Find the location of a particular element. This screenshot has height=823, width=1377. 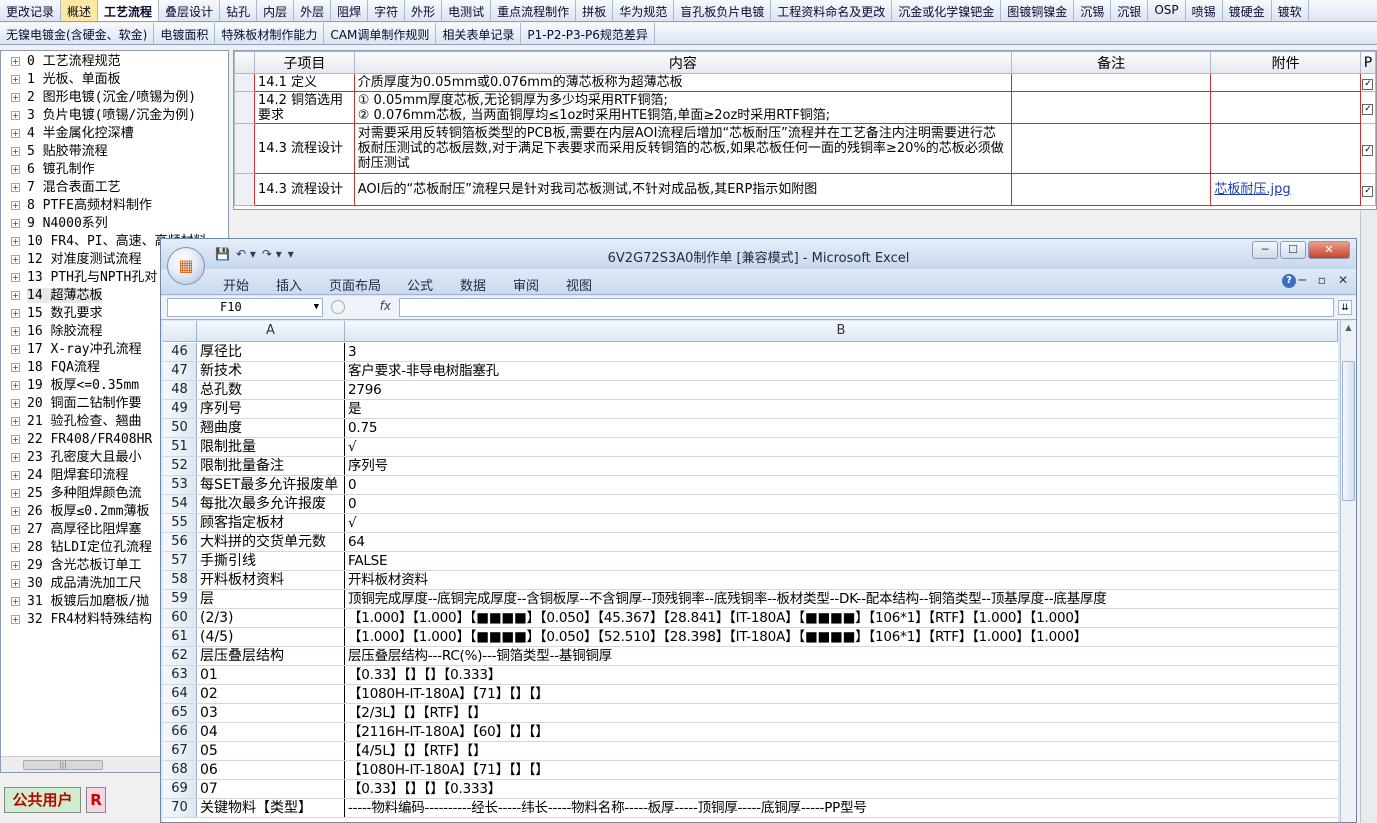

row-number: 66 is located at coordinates (180, 732).